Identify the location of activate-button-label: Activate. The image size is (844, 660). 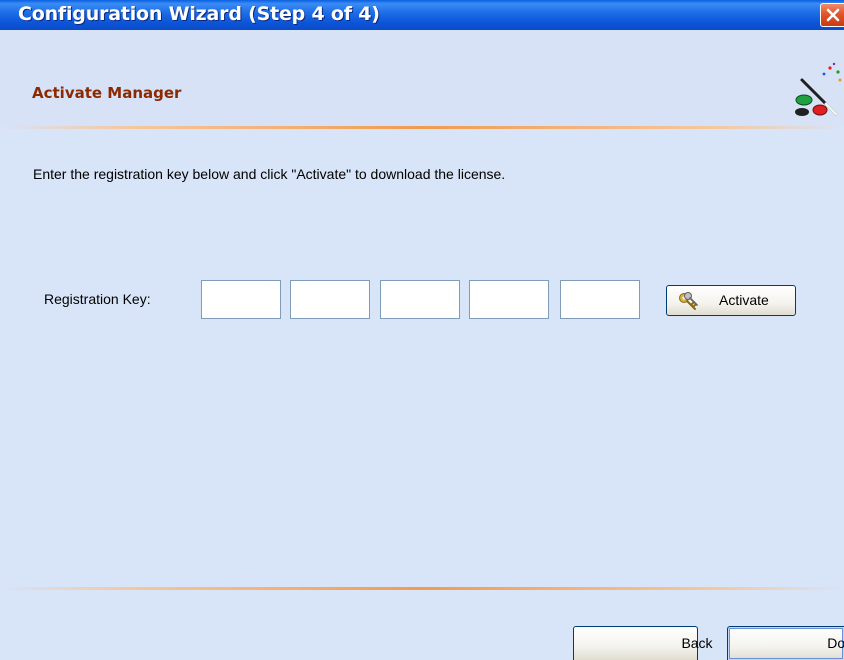
(744, 300).